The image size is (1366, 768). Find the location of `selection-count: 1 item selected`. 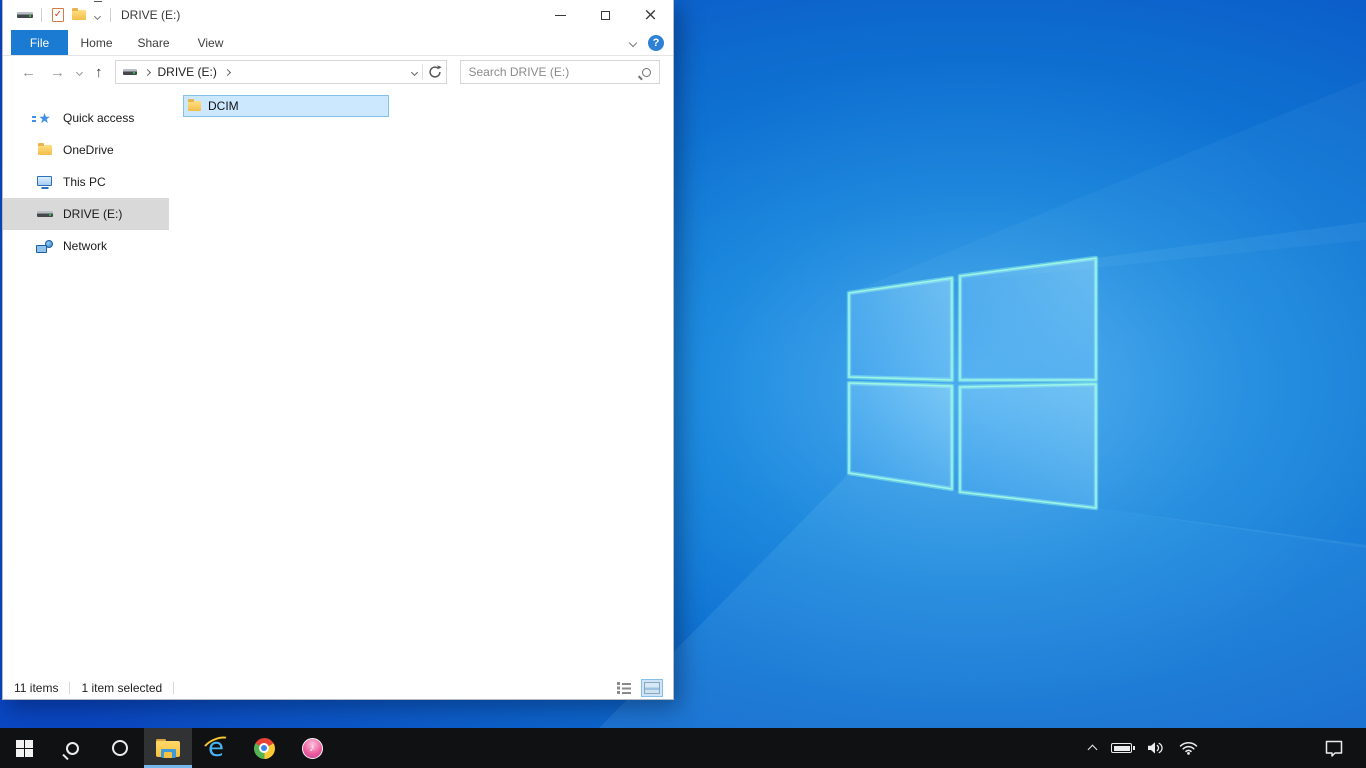

selection-count: 1 item selected is located at coordinates (122, 688).